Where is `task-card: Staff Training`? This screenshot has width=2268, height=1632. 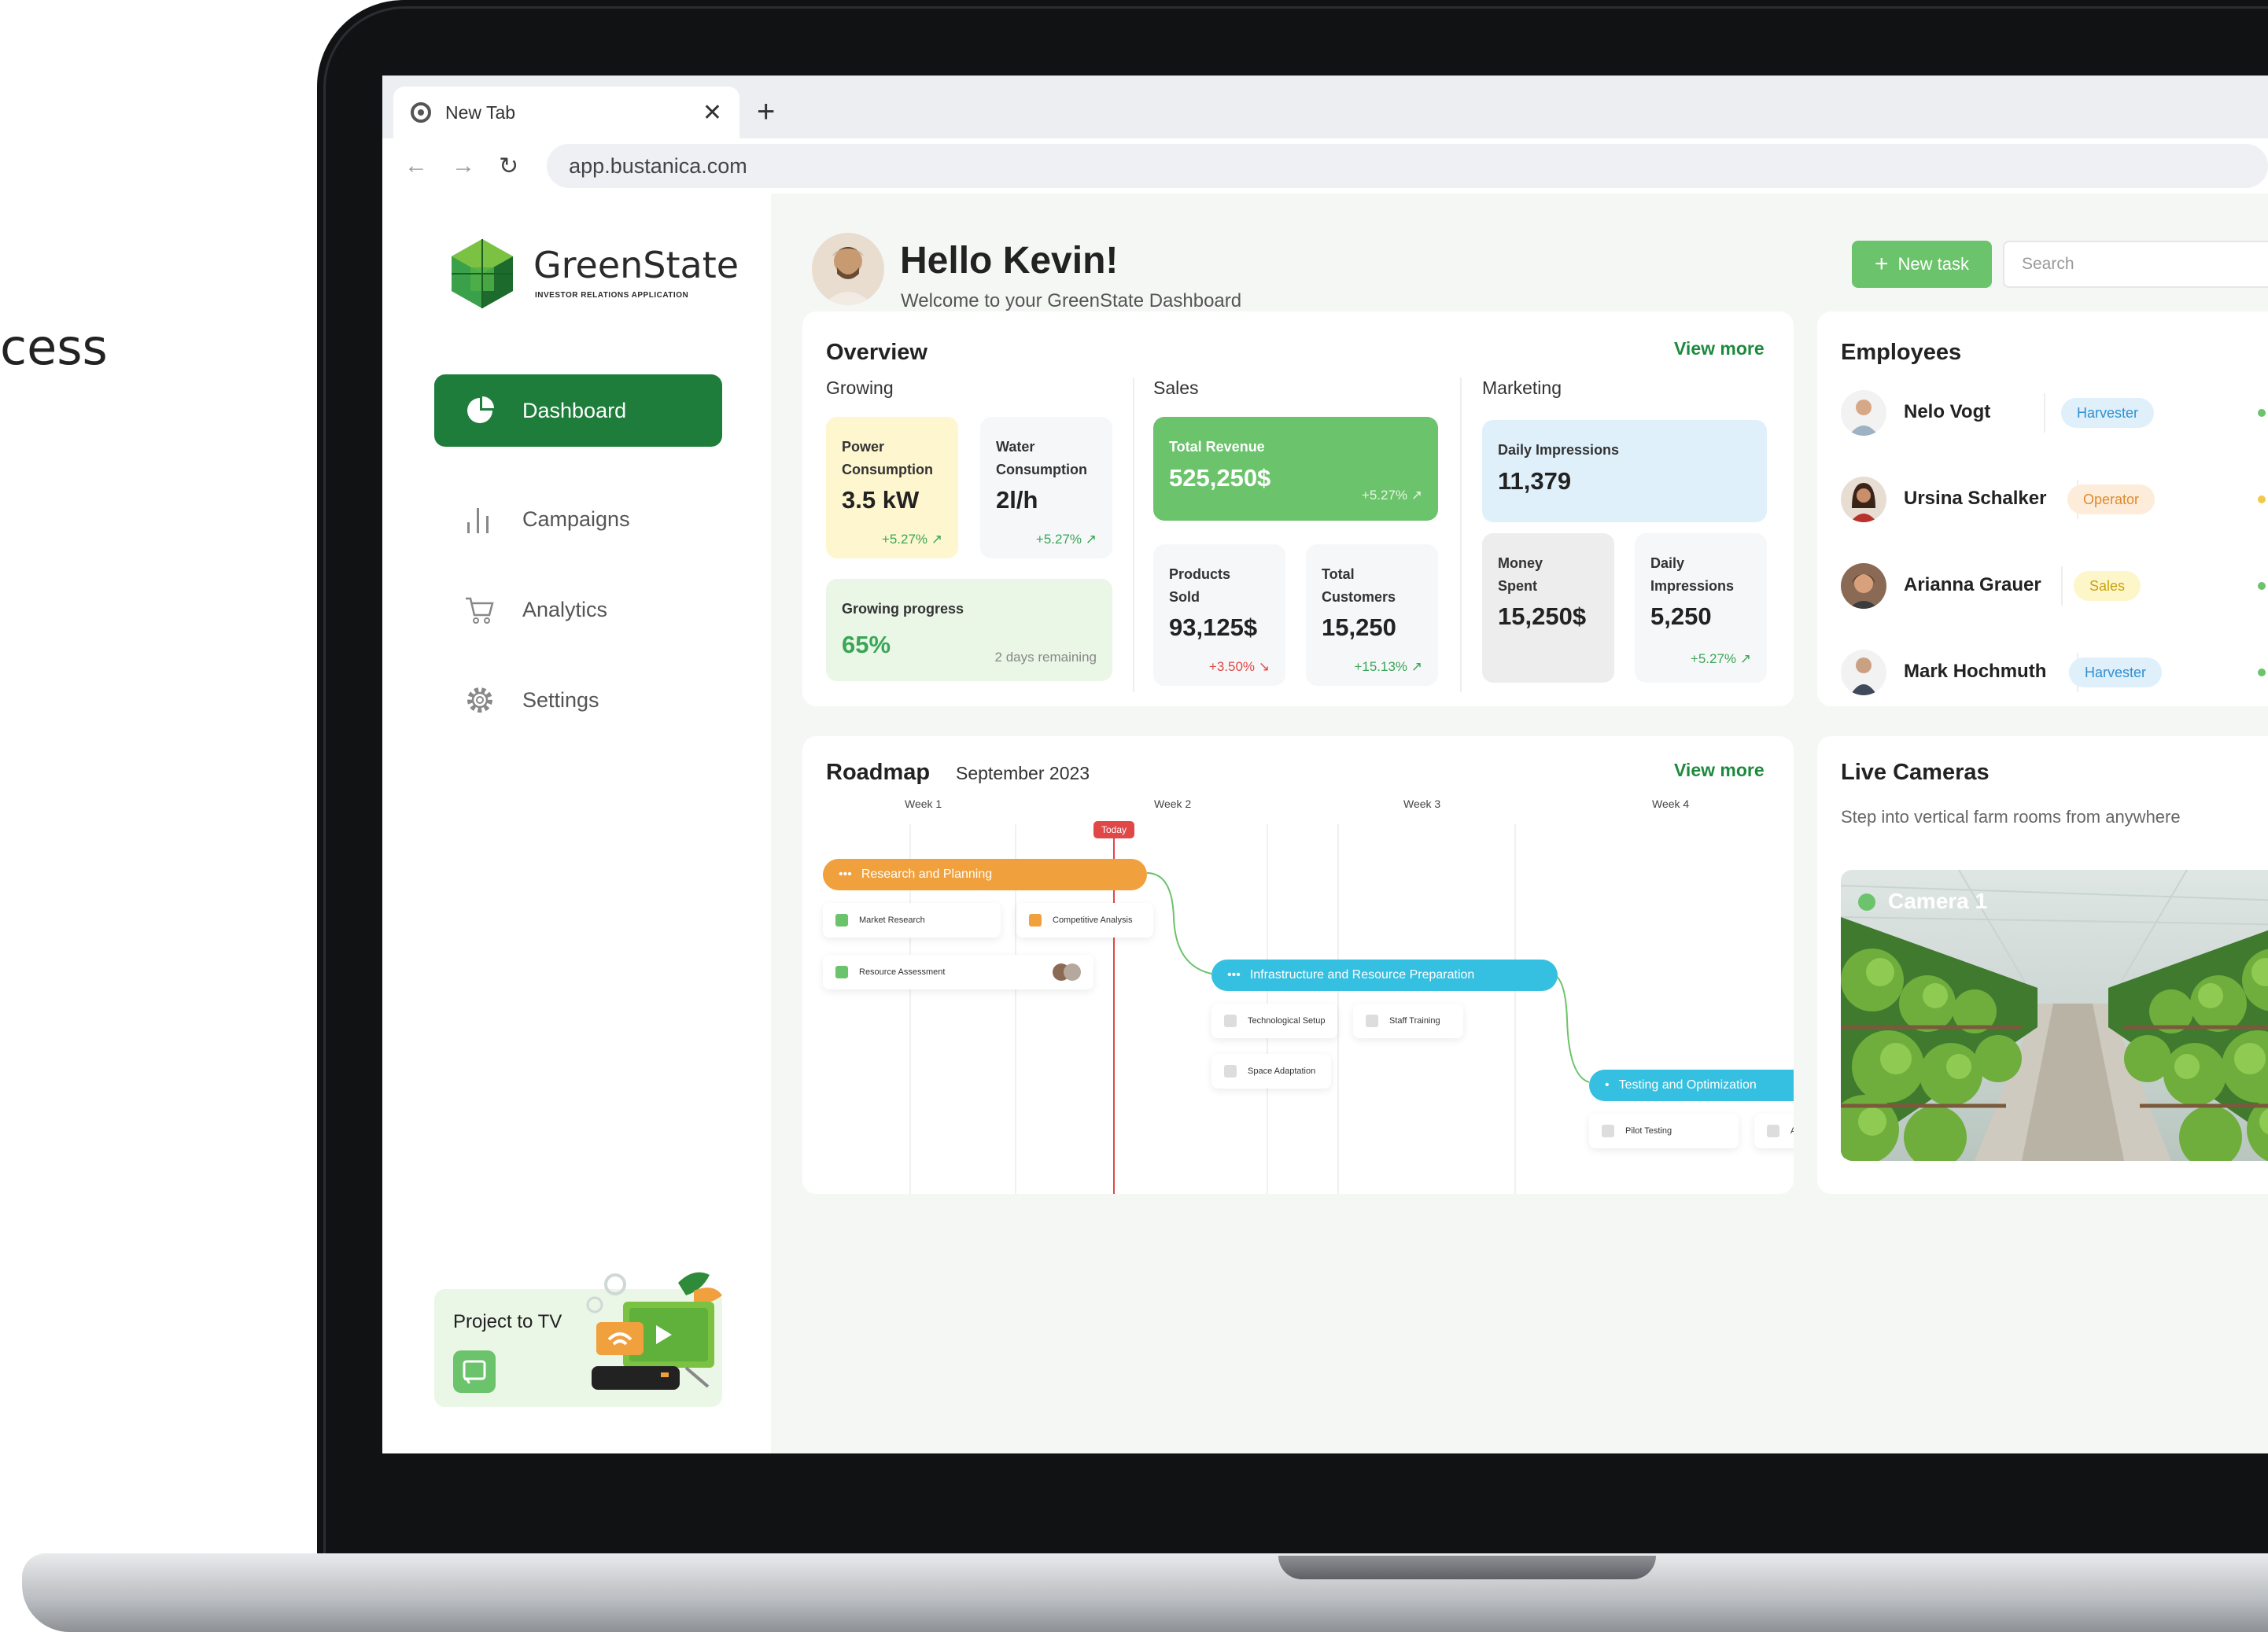 task-card: Staff Training is located at coordinates (1408, 1021).